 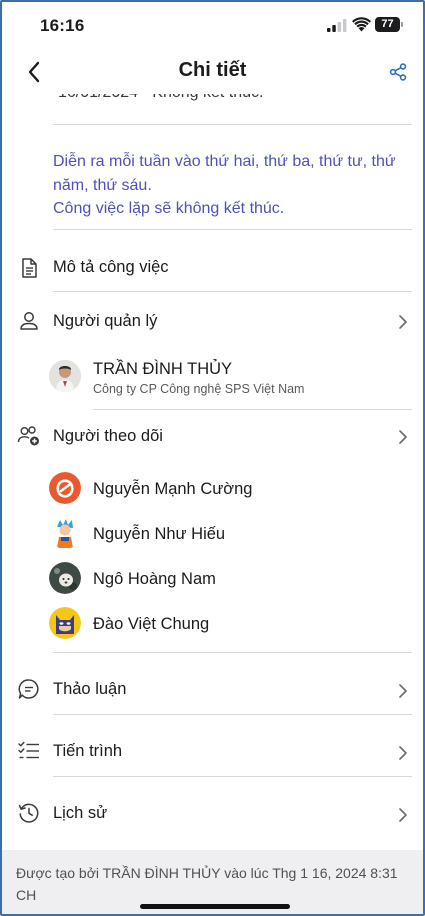 I want to click on share-icon, so click(x=398, y=72).